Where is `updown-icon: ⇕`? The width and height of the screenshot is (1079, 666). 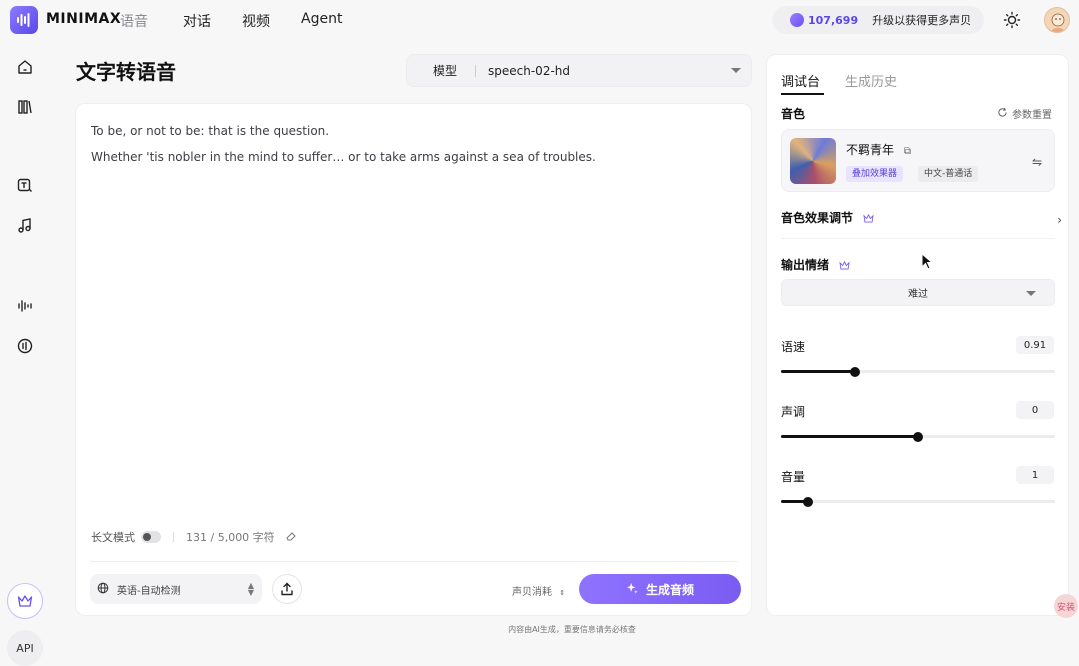 updown-icon: ⇕ is located at coordinates (562, 593).